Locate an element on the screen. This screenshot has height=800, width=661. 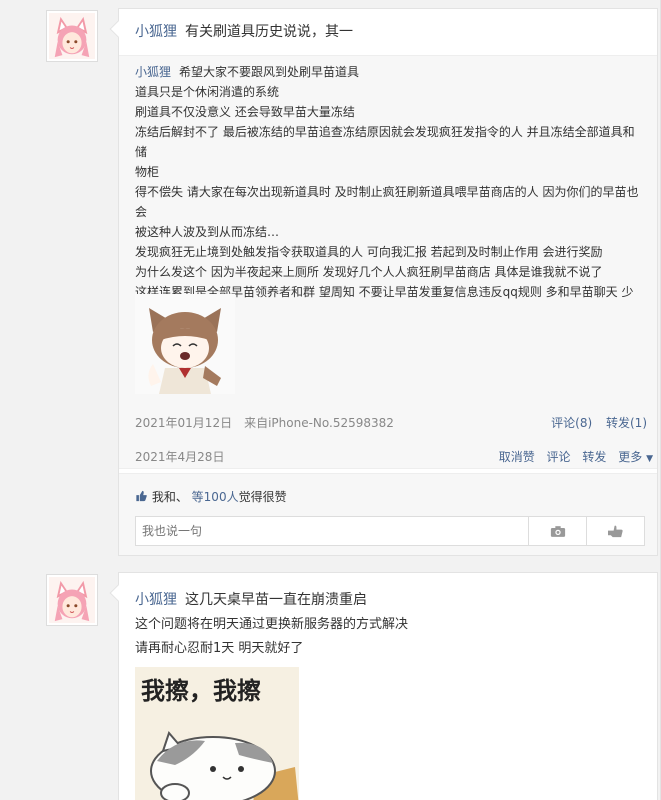
post-text-line: 请再耐心忍耐1天 明天就好了 is located at coordinates (219, 648).